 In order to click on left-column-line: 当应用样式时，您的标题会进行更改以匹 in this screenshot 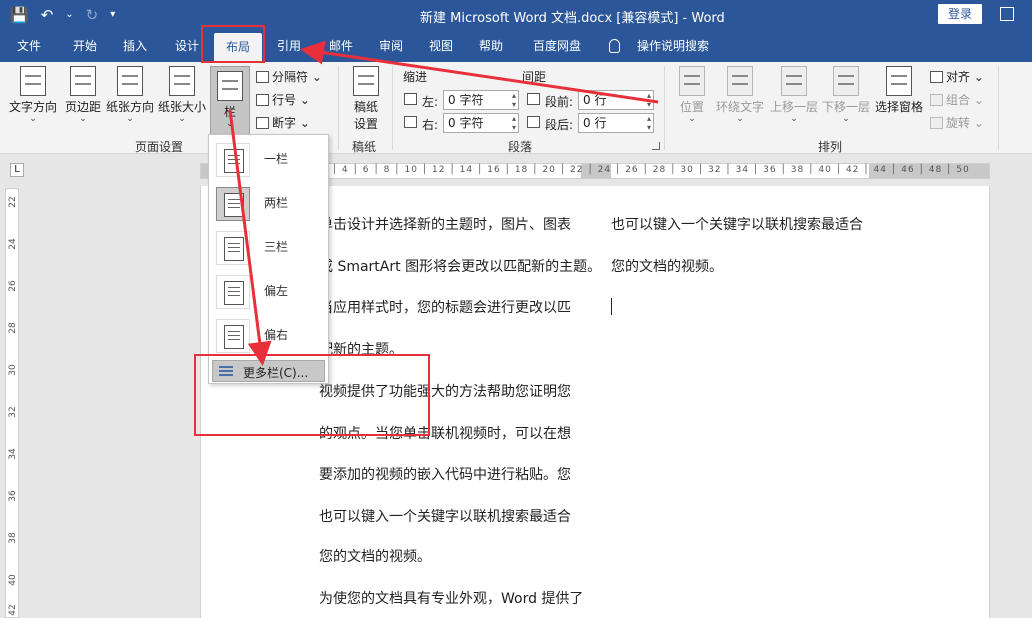, I will do `click(445, 307)`.